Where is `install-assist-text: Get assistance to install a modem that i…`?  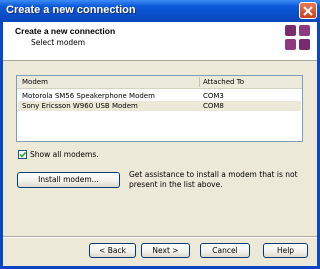
install-assist-text: Get assistance to install a modem that i… is located at coordinates (213, 179).